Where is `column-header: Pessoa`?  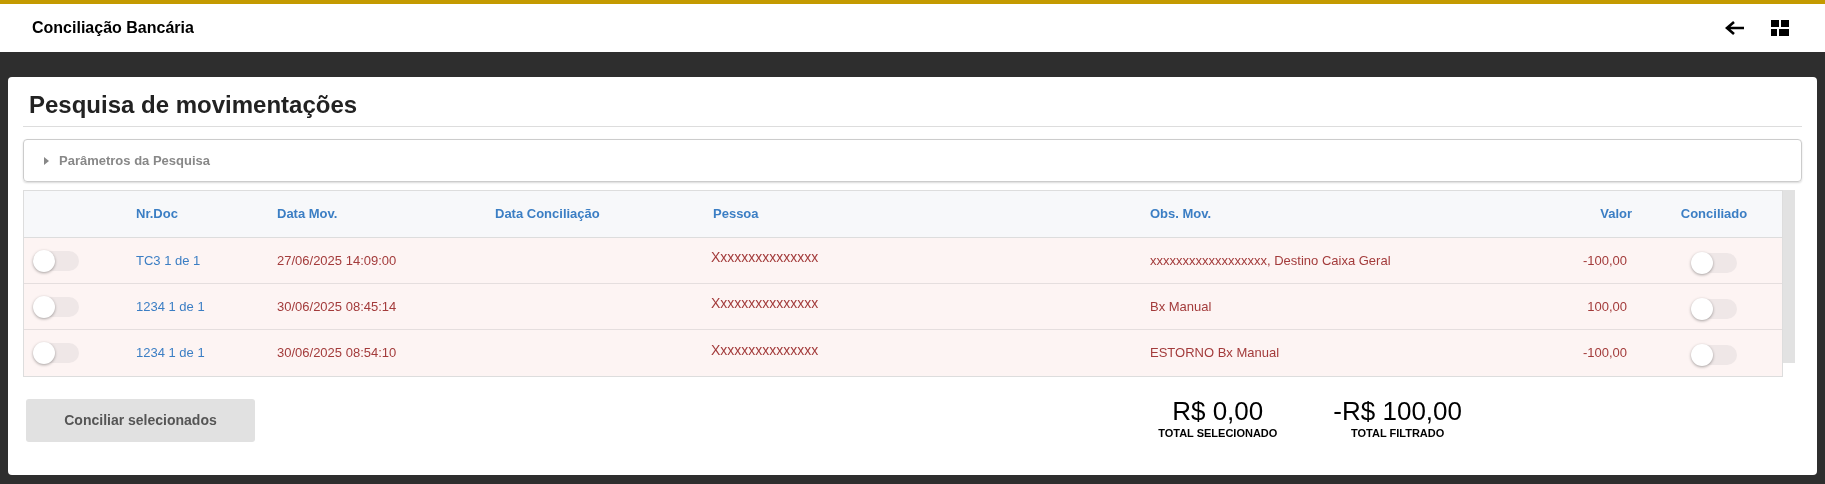
column-header: Pessoa is located at coordinates (736, 214).